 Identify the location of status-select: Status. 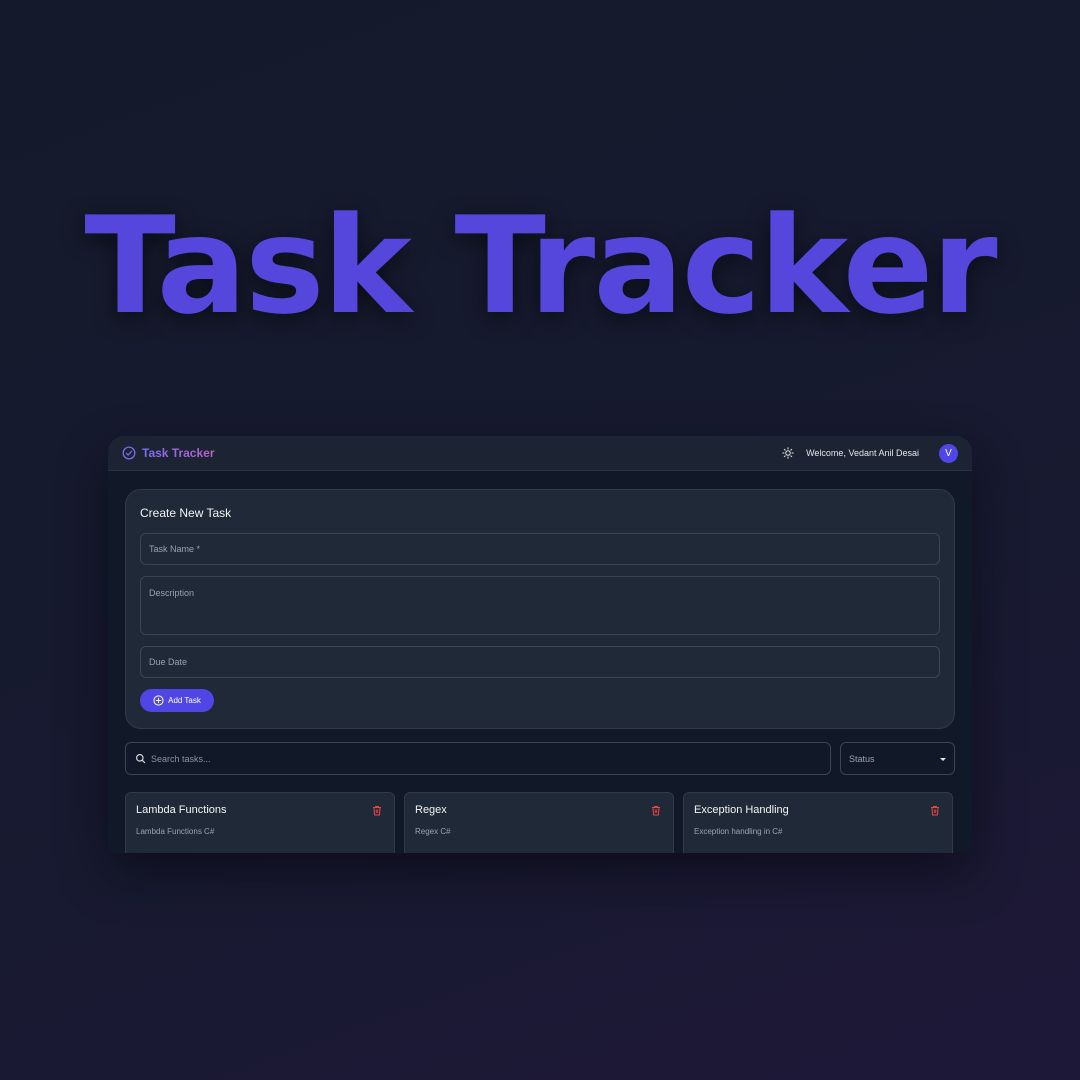
(897, 758).